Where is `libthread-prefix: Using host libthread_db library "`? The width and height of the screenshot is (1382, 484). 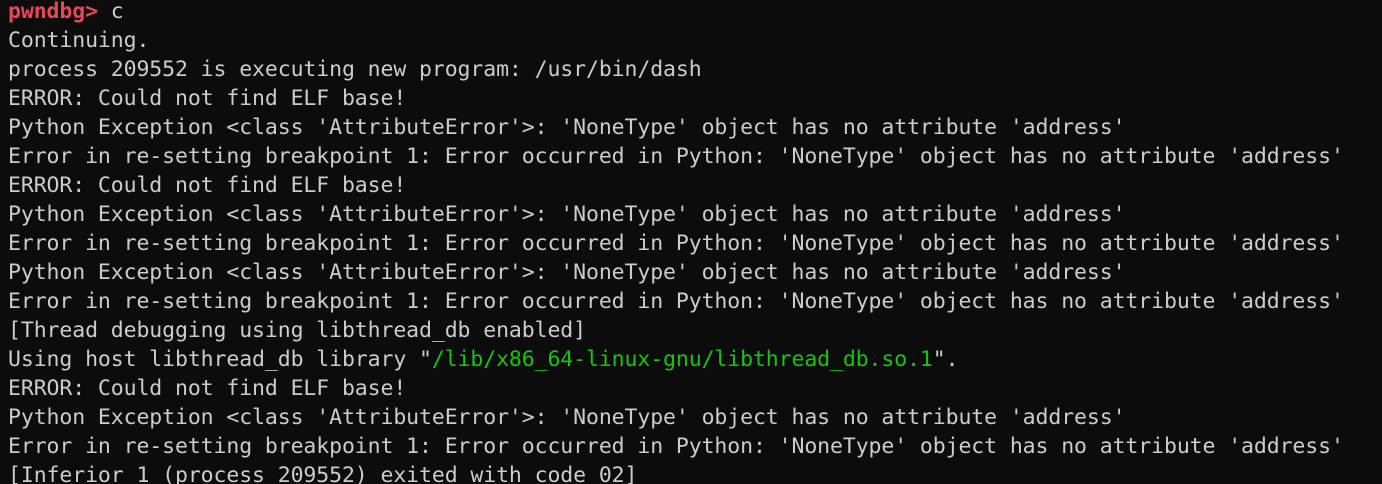
libthread-prefix: Using host libthread_db library " is located at coordinates (220, 359).